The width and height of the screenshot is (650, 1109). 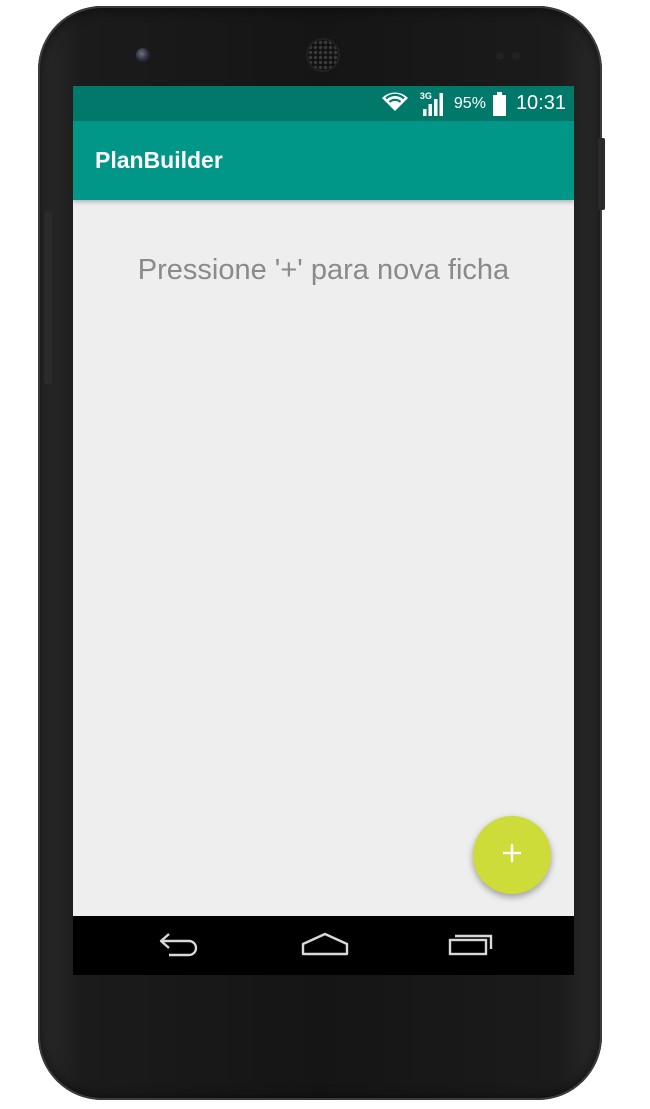 What do you see at coordinates (516, 56) in the screenshot?
I see `light-sensor` at bounding box center [516, 56].